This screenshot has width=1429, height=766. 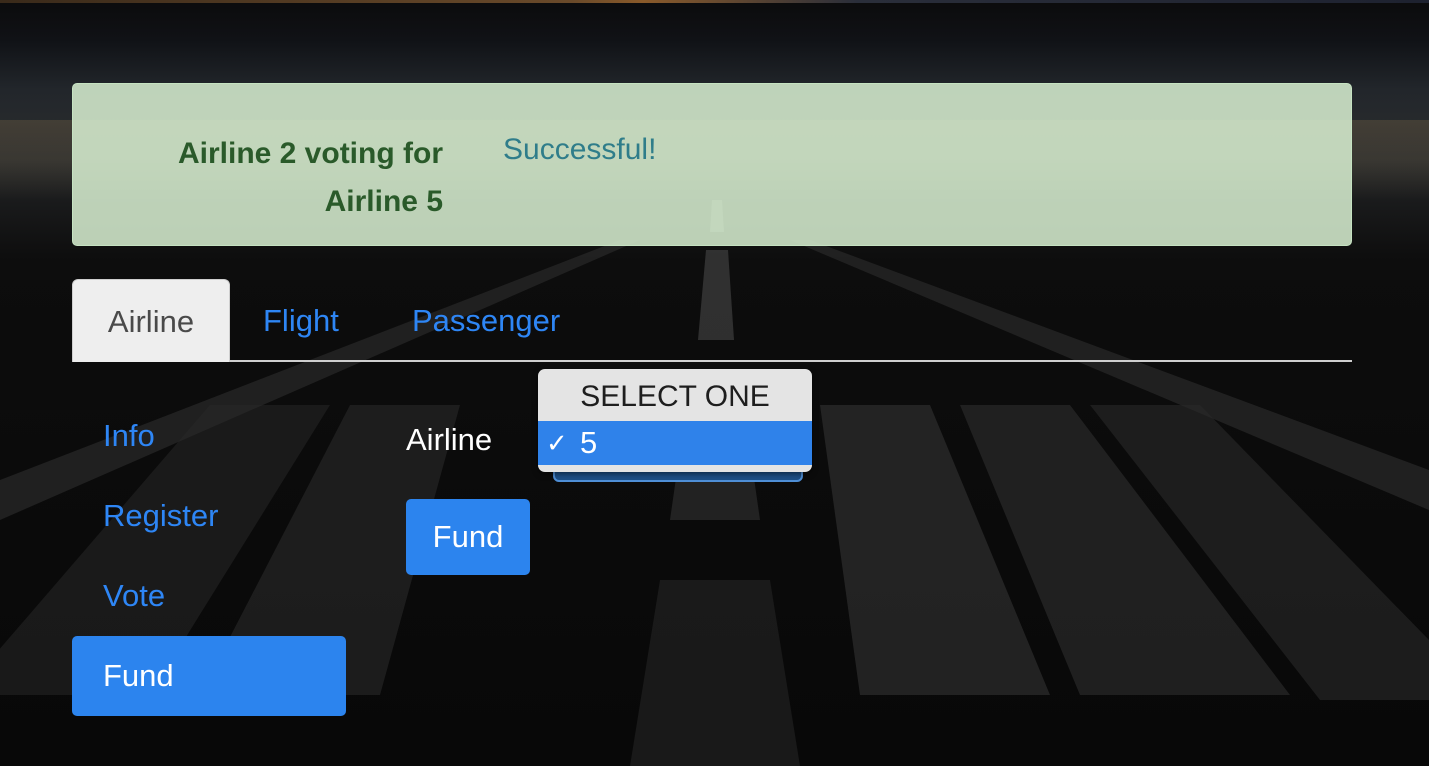 What do you see at coordinates (589, 442) in the screenshot?
I see `select-option-label: 5` at bounding box center [589, 442].